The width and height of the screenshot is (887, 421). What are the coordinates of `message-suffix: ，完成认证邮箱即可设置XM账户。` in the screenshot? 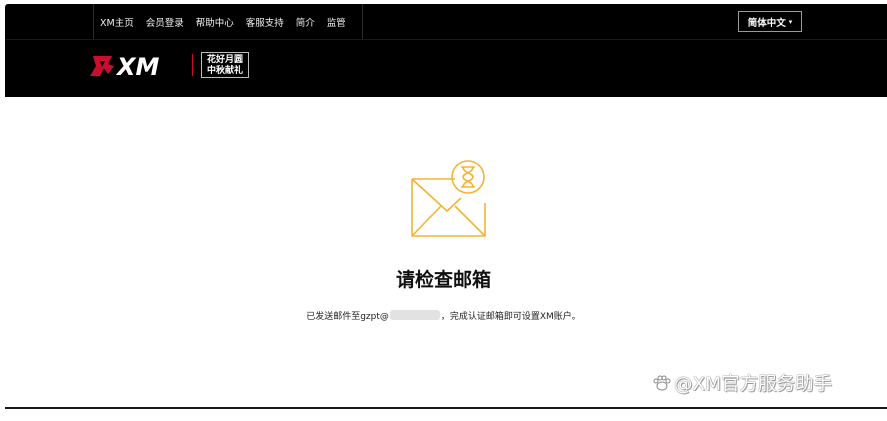 It's located at (510, 317).